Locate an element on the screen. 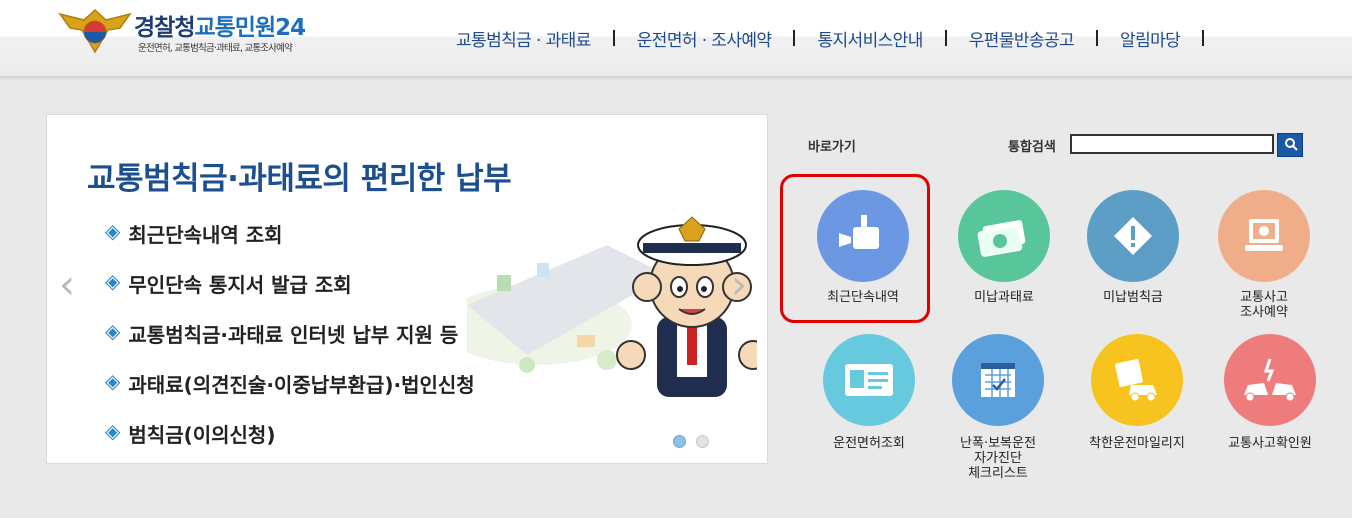 The width and height of the screenshot is (1352, 518). banner-prev-arrow-icon: ‹ is located at coordinates (67, 285).